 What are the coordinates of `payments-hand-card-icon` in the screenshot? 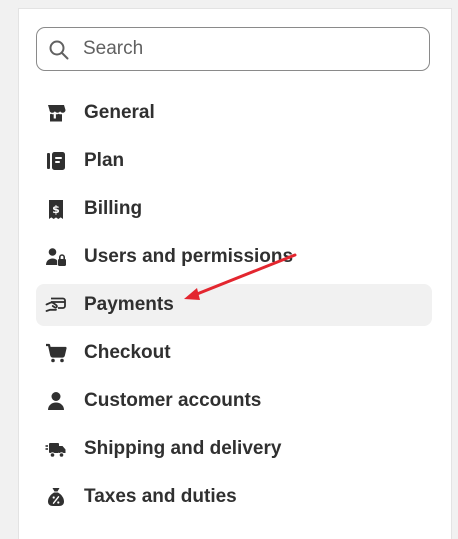 It's located at (55, 304).